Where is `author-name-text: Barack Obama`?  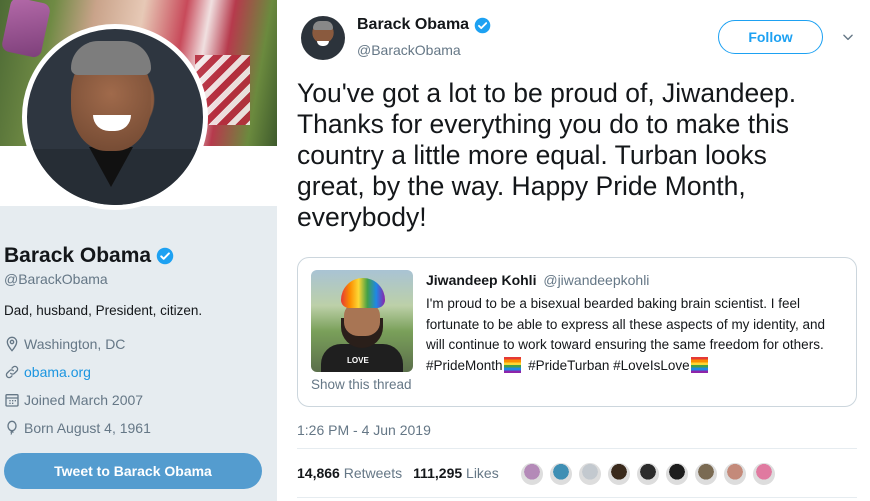 author-name-text: Barack Obama is located at coordinates (413, 25).